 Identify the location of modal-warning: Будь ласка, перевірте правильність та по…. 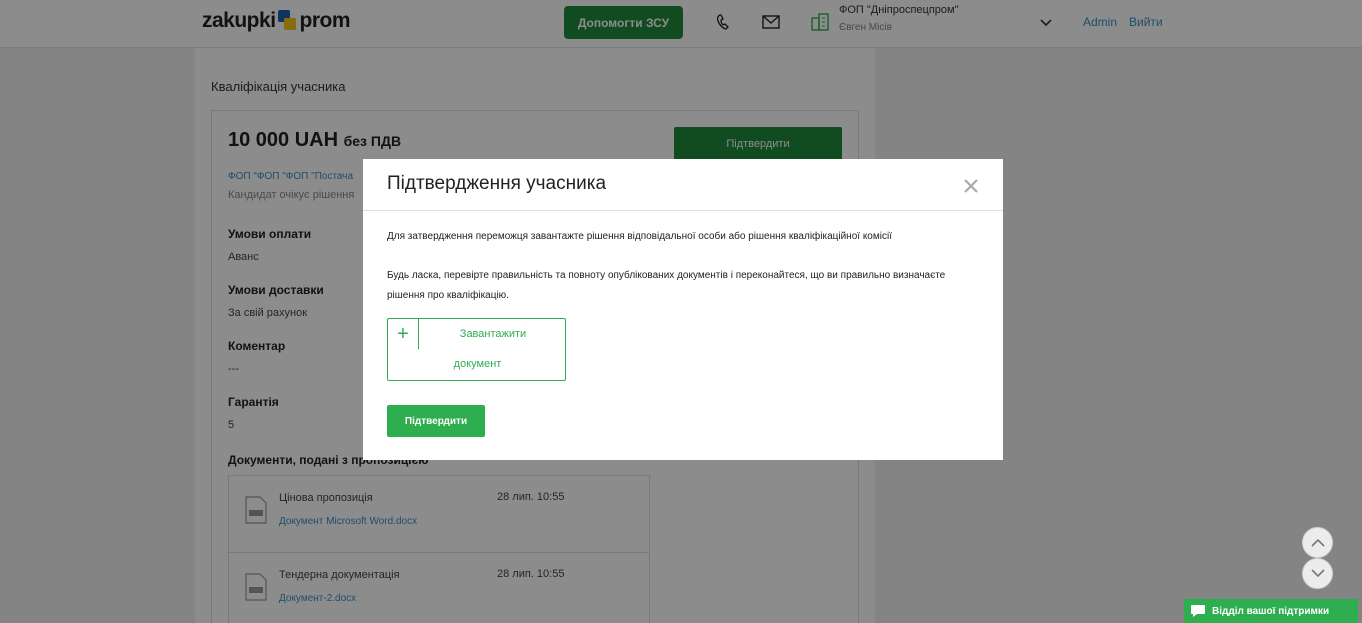
(666, 285).